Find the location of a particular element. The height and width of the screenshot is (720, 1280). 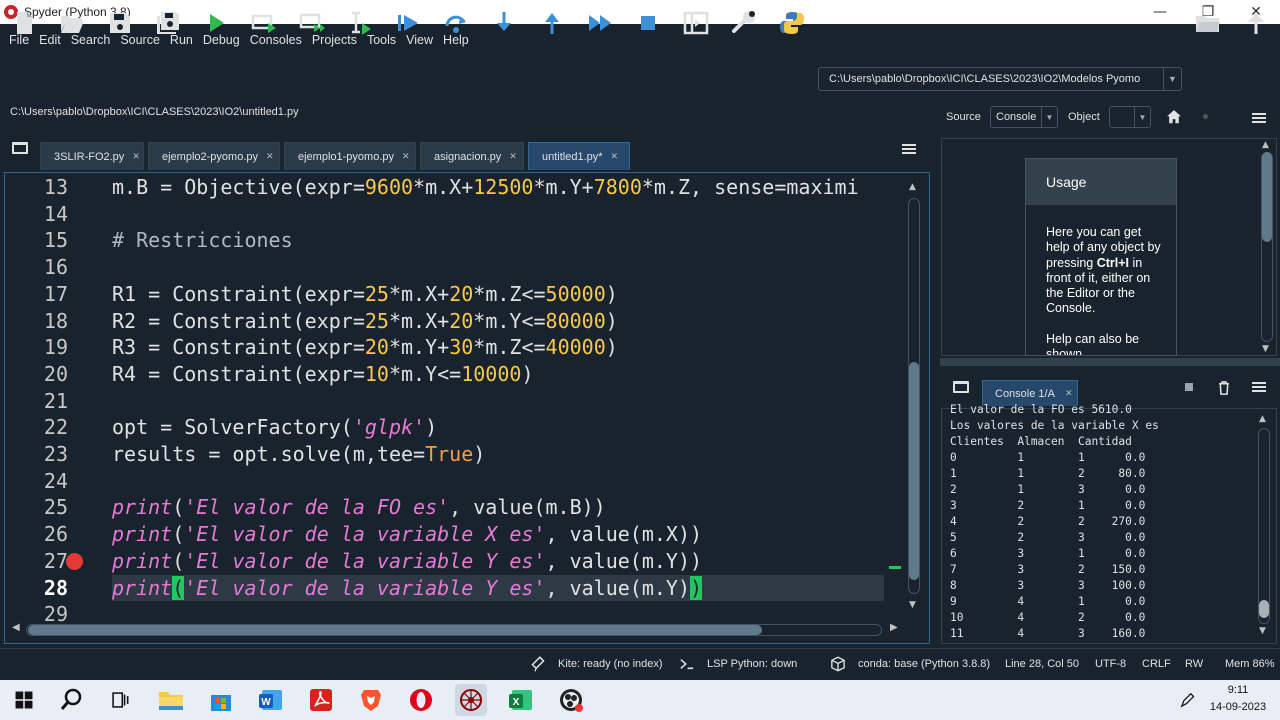

spyder-taskbar-icon is located at coordinates (471, 700).